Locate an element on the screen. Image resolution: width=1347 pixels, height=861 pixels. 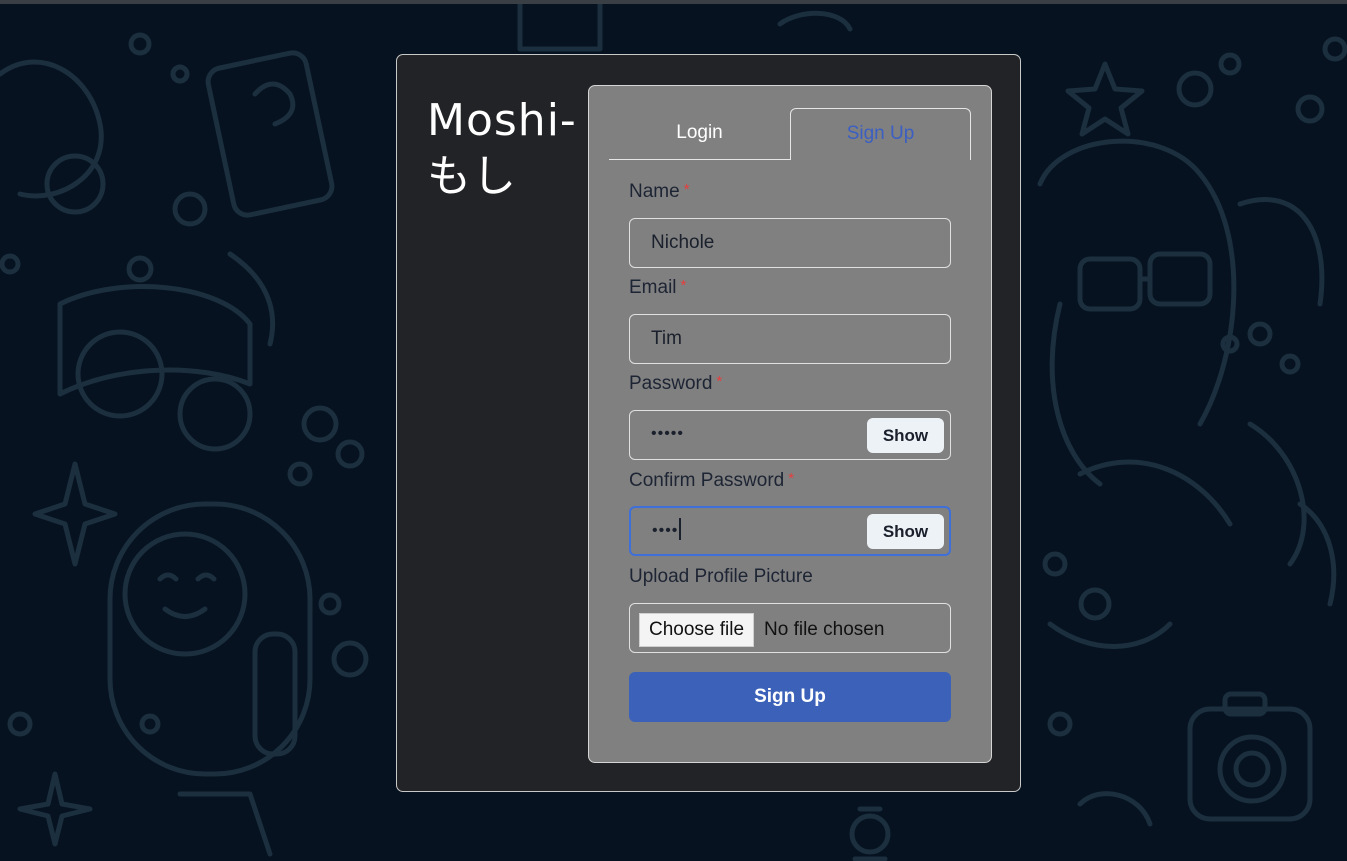
file-status-text: No file chosen is located at coordinates (824, 629).